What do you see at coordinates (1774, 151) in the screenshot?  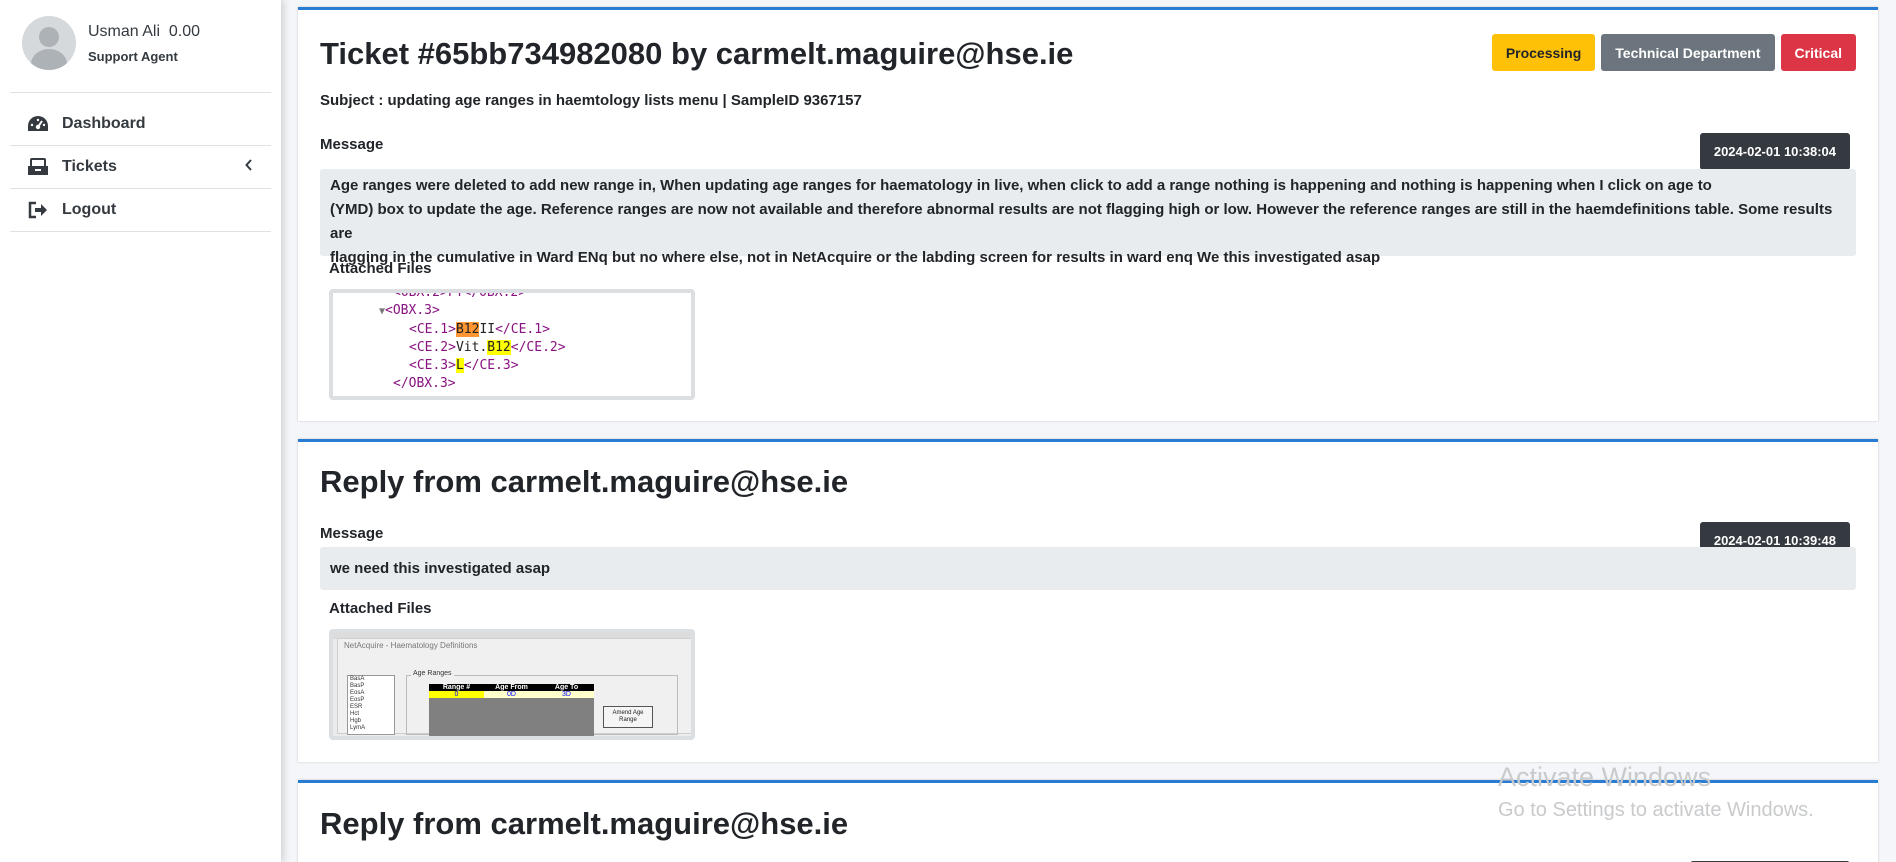 I see `message-timestamp: 2024-02-01 10:38:04` at bounding box center [1774, 151].